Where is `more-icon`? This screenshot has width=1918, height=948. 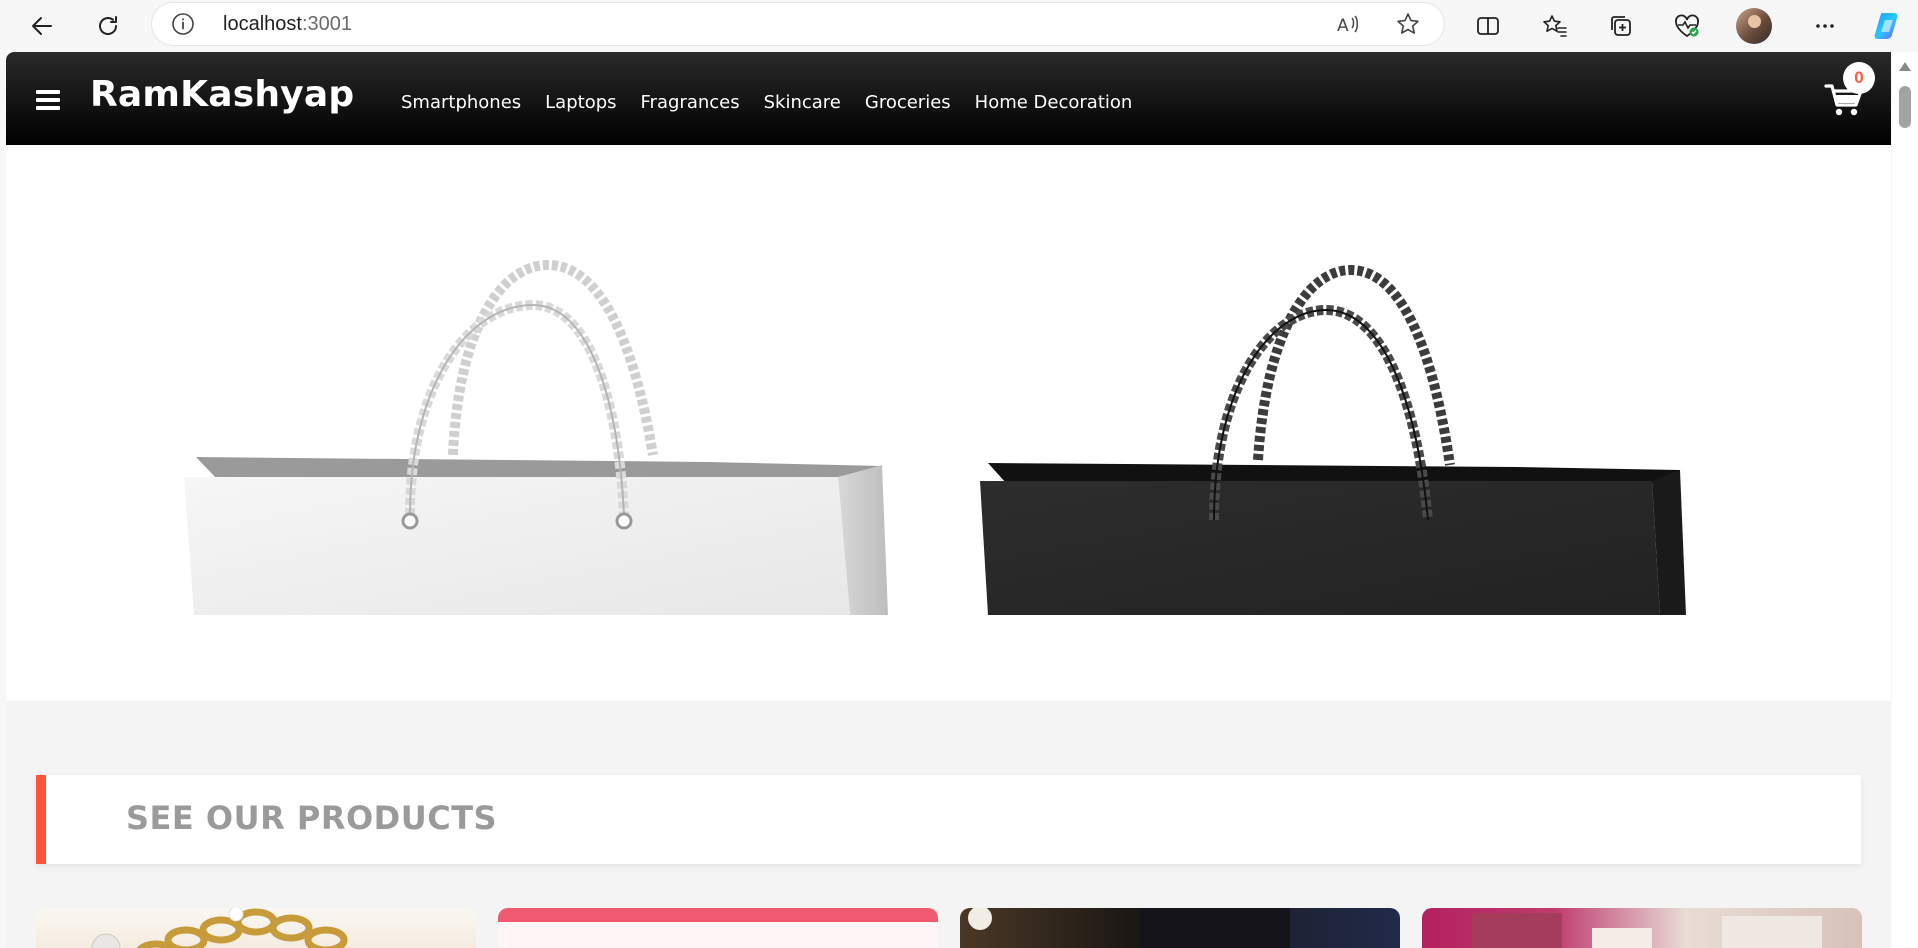
more-icon is located at coordinates (1825, 26).